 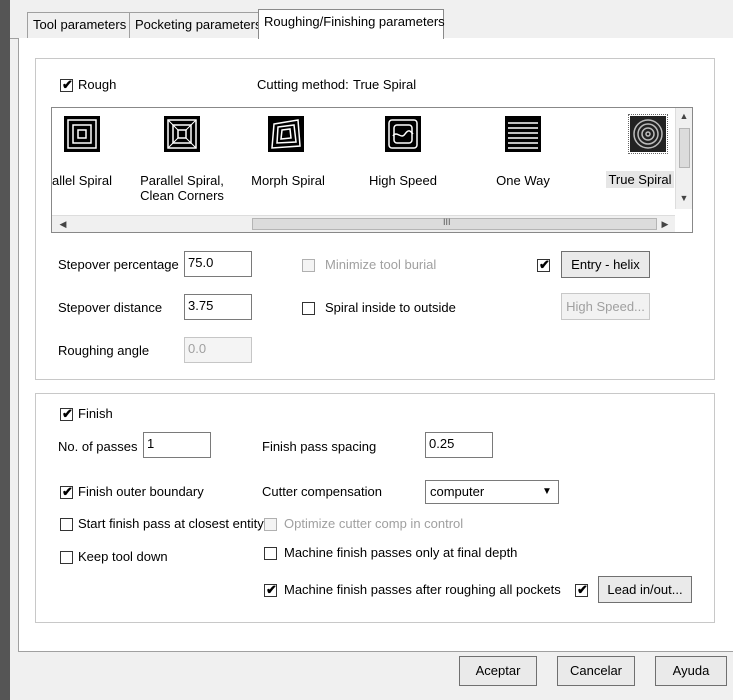 What do you see at coordinates (665, 224) in the screenshot?
I see `scroll-right-icon: ▶` at bounding box center [665, 224].